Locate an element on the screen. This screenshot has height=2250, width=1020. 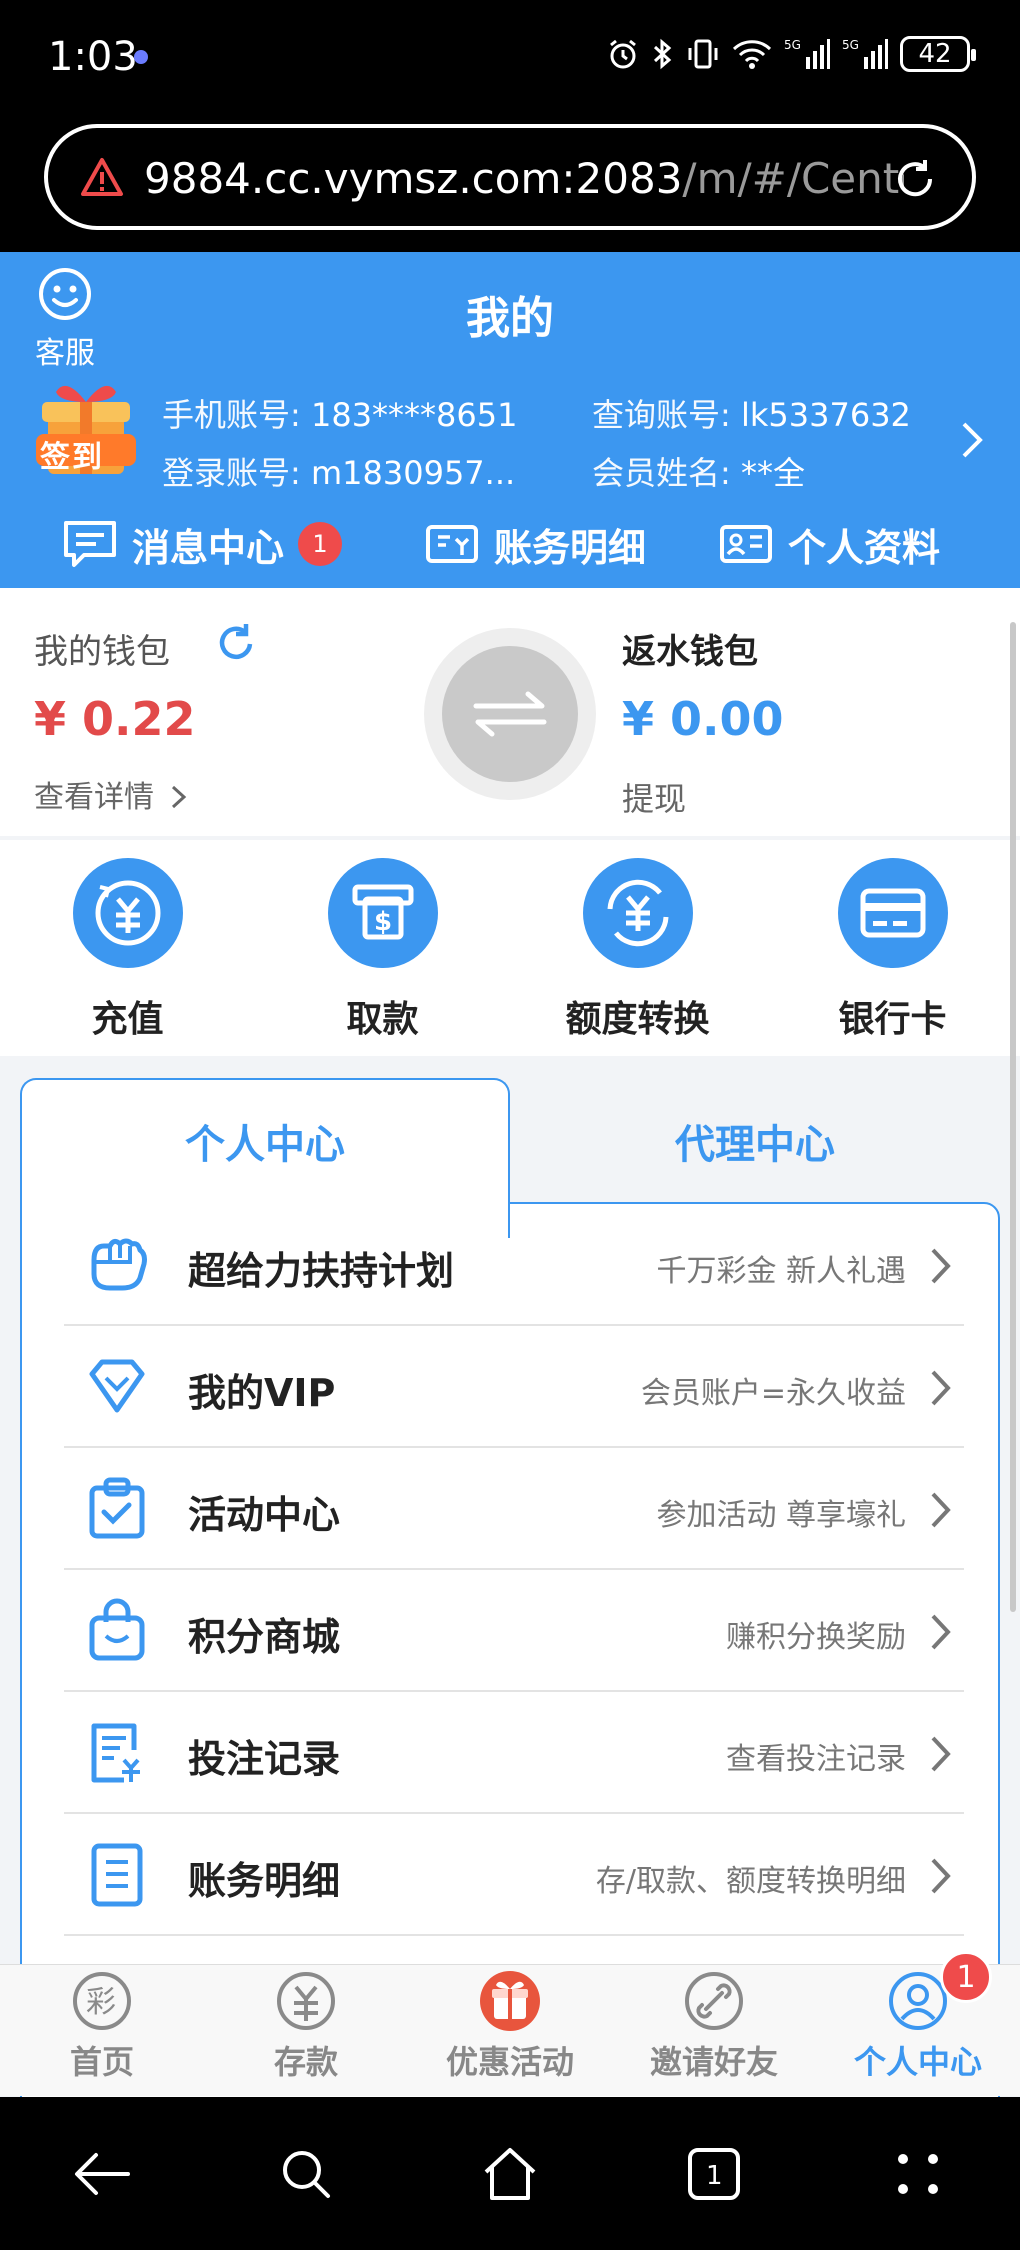
bank-card-button: 银行卡 is located at coordinates (892, 948).